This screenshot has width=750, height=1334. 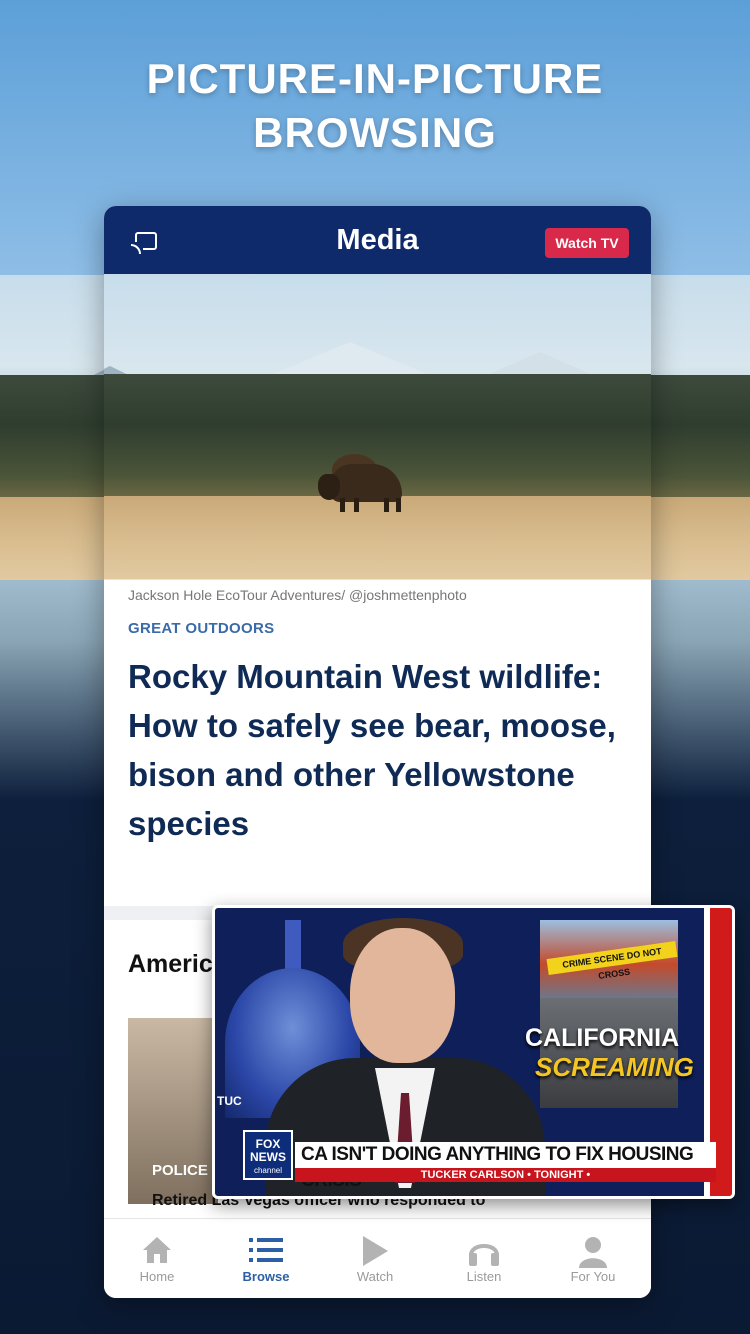 What do you see at coordinates (170, 964) in the screenshot?
I see `section-title: Americ` at bounding box center [170, 964].